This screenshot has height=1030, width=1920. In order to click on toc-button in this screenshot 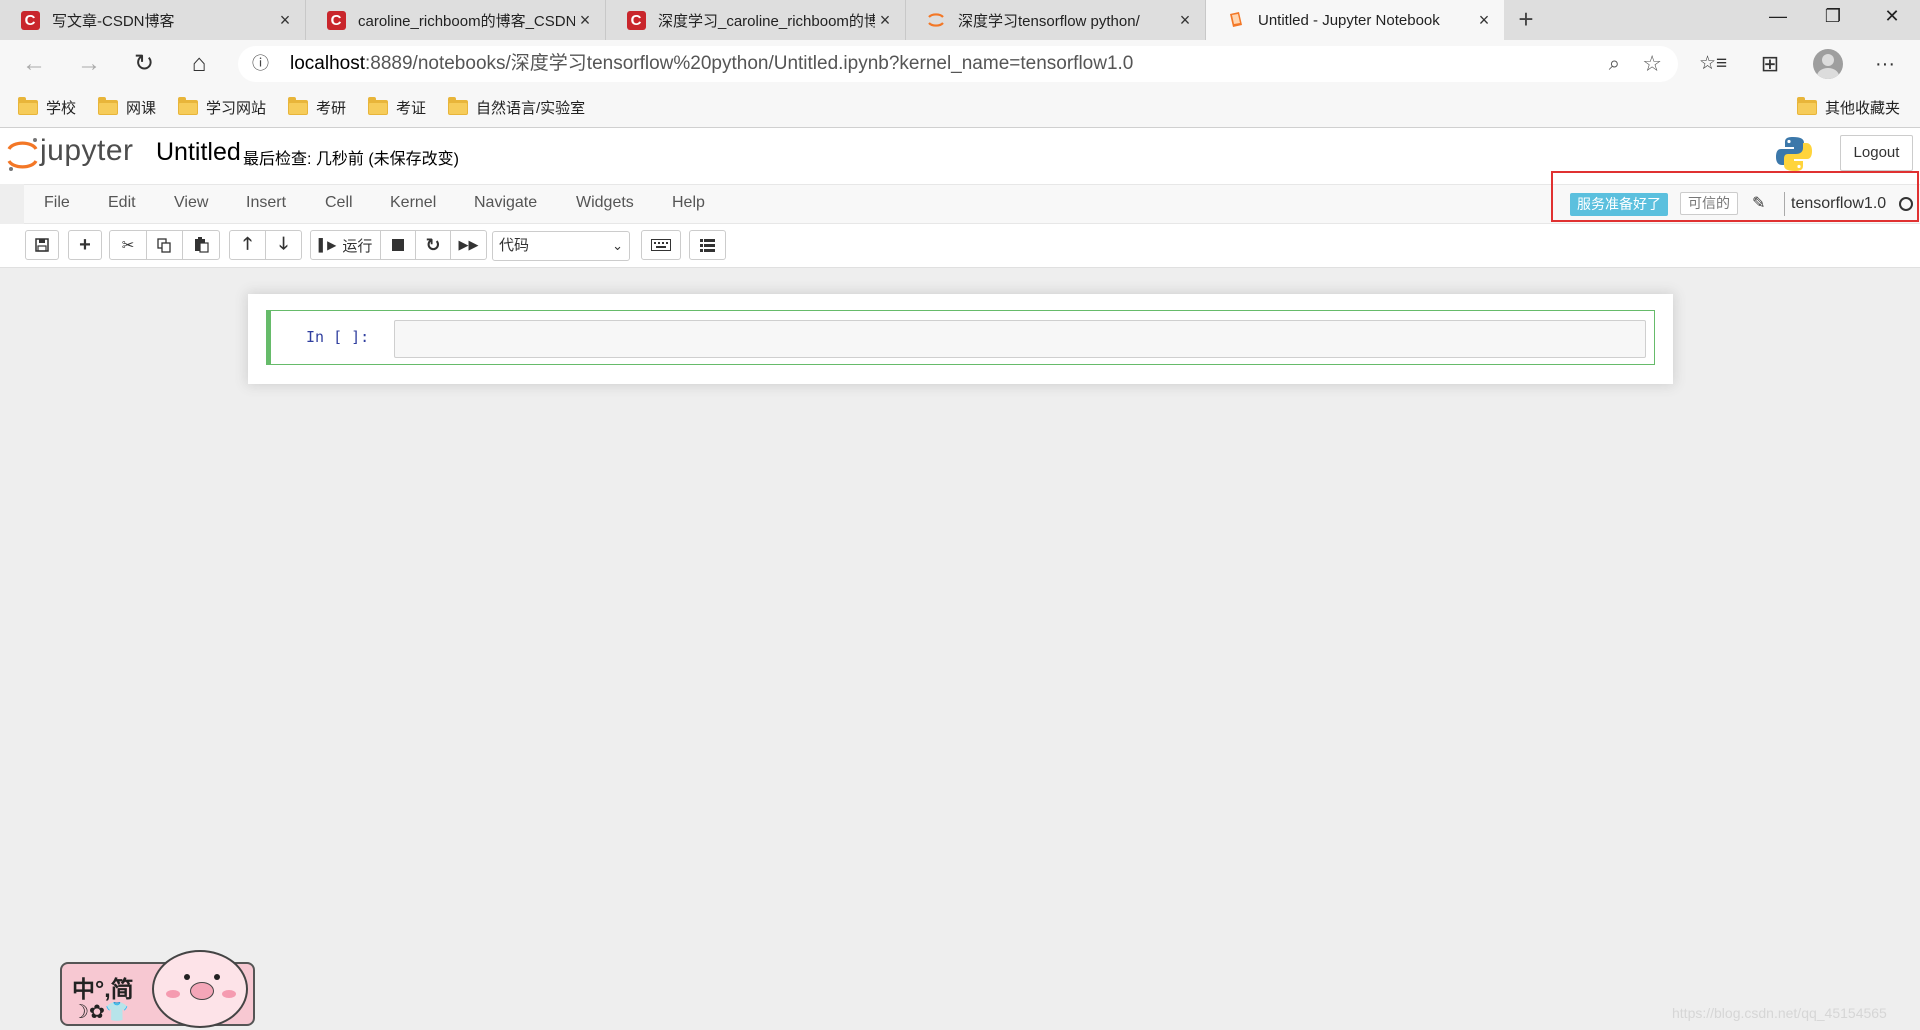, I will do `click(707, 245)`.